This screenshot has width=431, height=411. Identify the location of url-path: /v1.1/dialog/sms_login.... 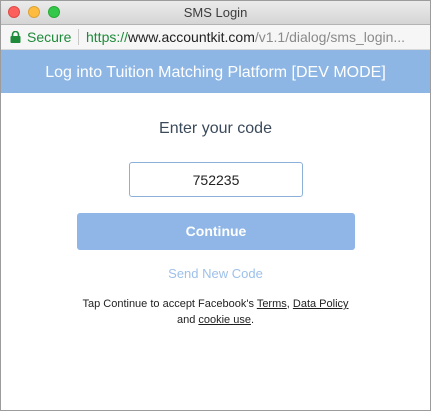
(330, 37).